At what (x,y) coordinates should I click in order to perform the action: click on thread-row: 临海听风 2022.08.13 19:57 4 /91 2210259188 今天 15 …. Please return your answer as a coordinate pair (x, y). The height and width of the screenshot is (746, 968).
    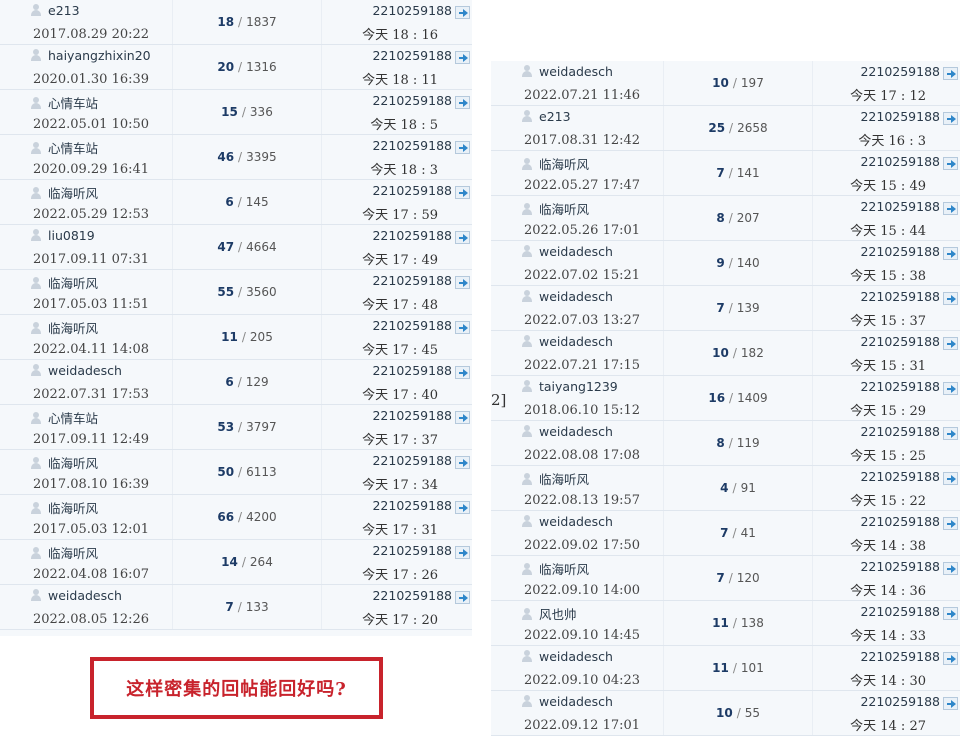
    Looking at the image, I should click on (725, 488).